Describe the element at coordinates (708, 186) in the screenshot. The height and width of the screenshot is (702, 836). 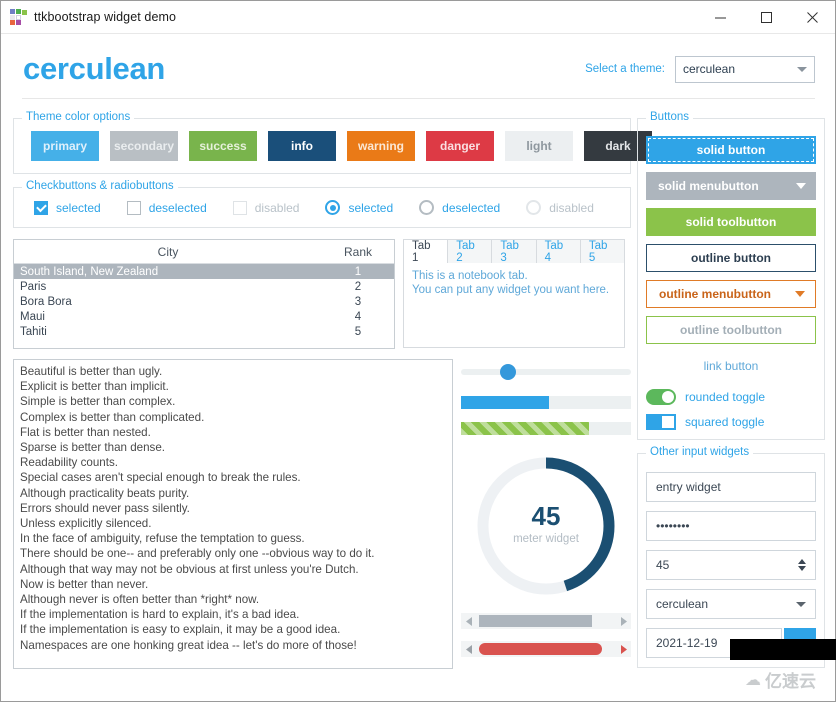
I see `solid-menubutton-label: solid menubutton` at that location.